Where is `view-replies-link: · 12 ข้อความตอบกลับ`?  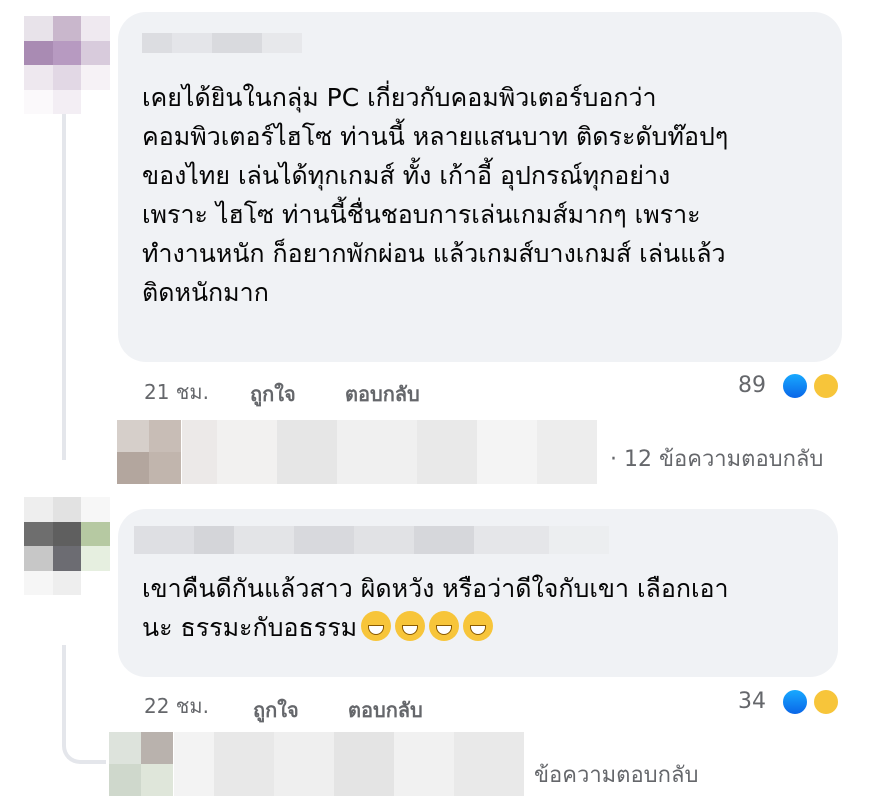 view-replies-link: · 12 ข้อความตอบกลับ is located at coordinates (716, 458).